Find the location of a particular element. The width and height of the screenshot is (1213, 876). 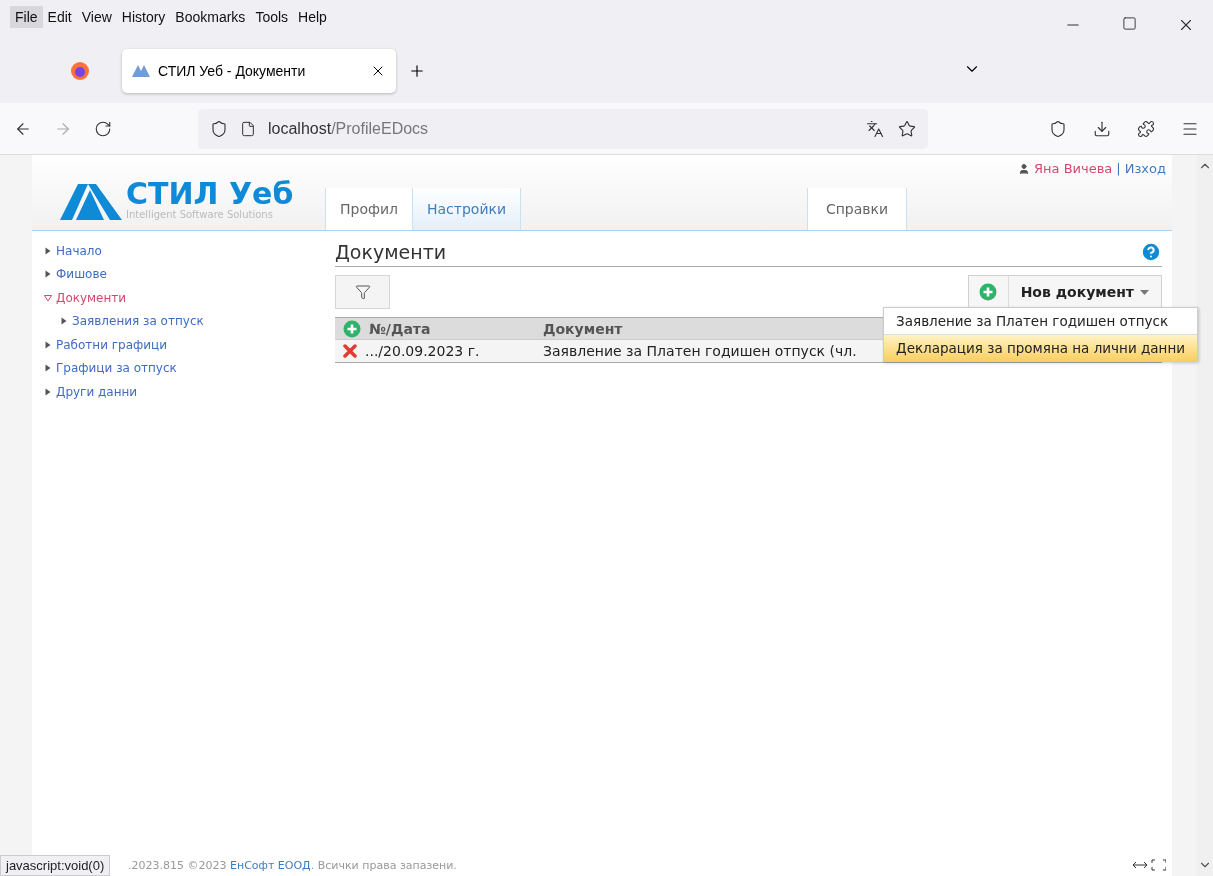

resize-icon is located at coordinates (1149, 865).